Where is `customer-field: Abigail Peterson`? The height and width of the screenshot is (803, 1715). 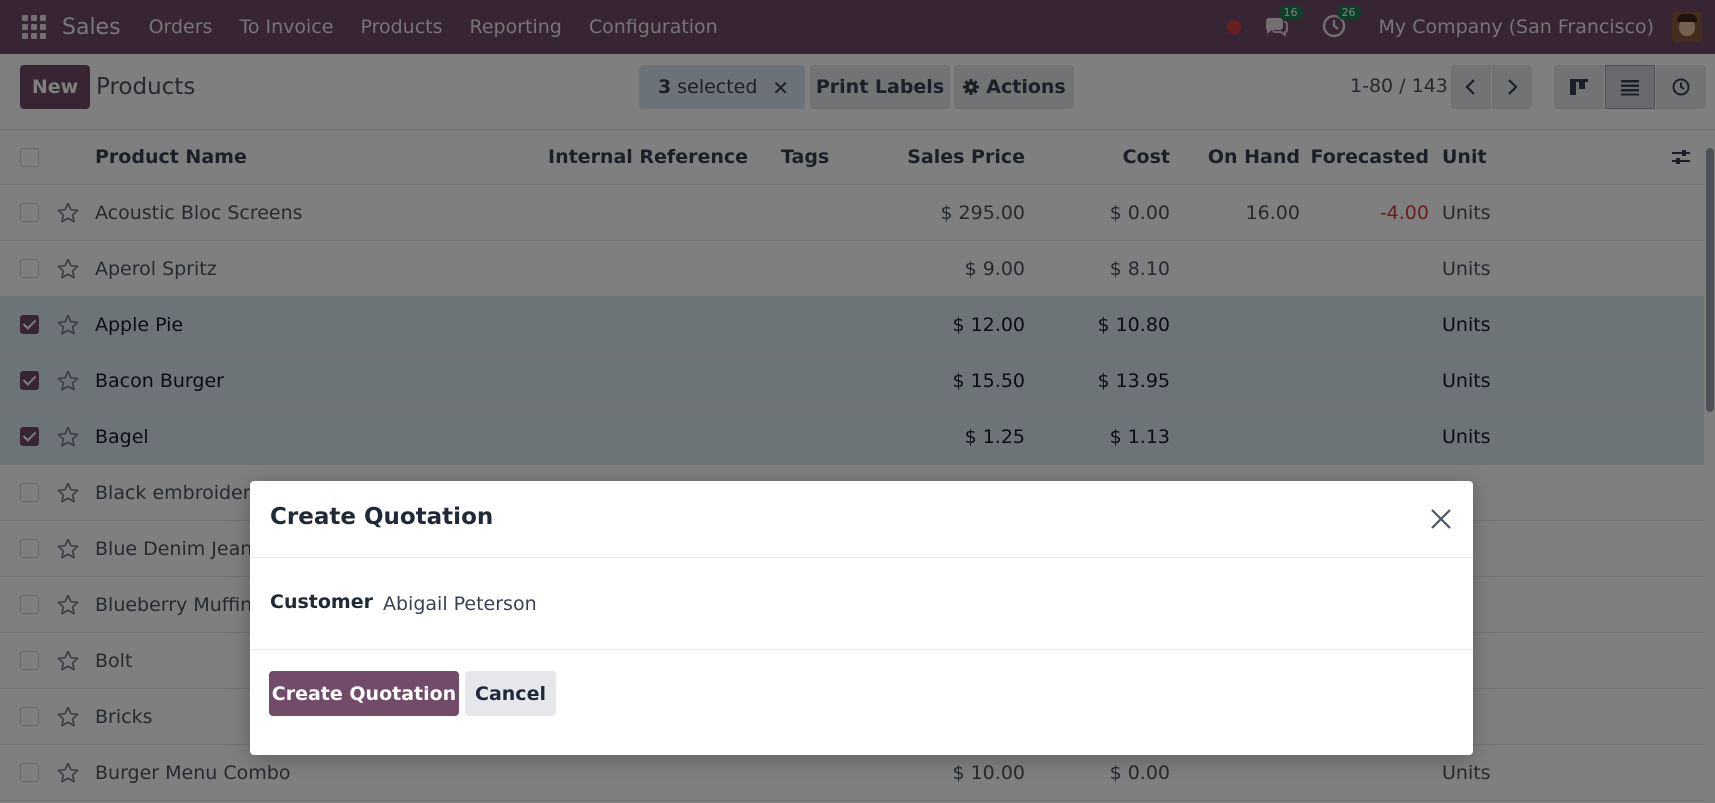
customer-field: Abigail Peterson is located at coordinates (460, 604).